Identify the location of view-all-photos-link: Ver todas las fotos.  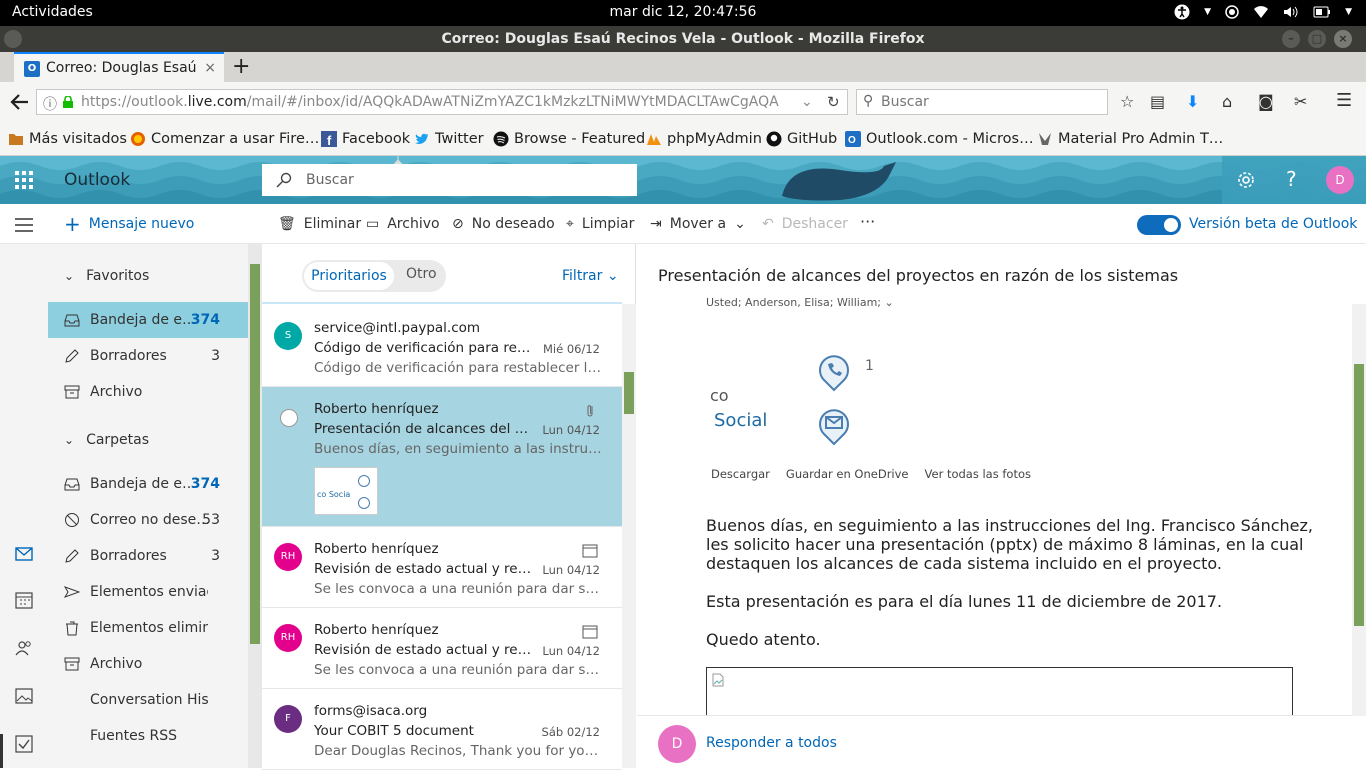
(978, 474).